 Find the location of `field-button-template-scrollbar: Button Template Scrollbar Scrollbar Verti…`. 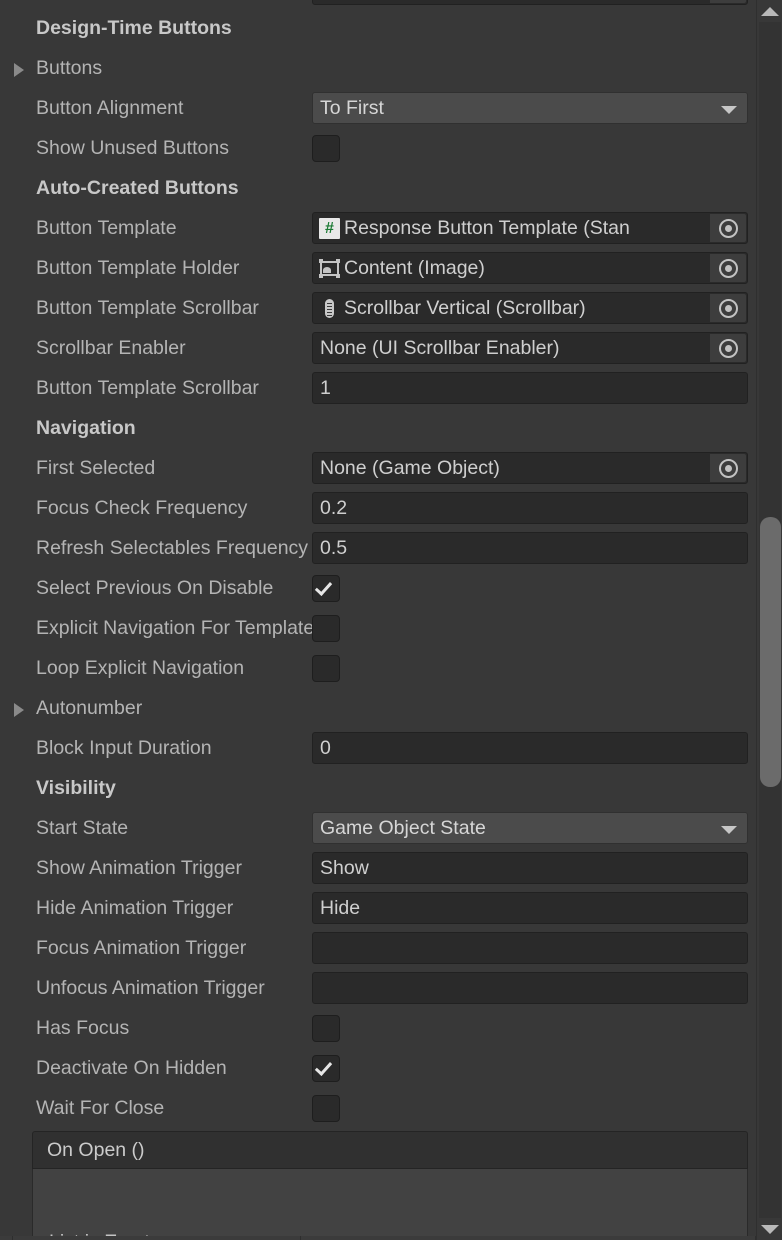

field-button-template-scrollbar: Button Template Scrollbar Scrollbar Verti… is located at coordinates (378, 308).